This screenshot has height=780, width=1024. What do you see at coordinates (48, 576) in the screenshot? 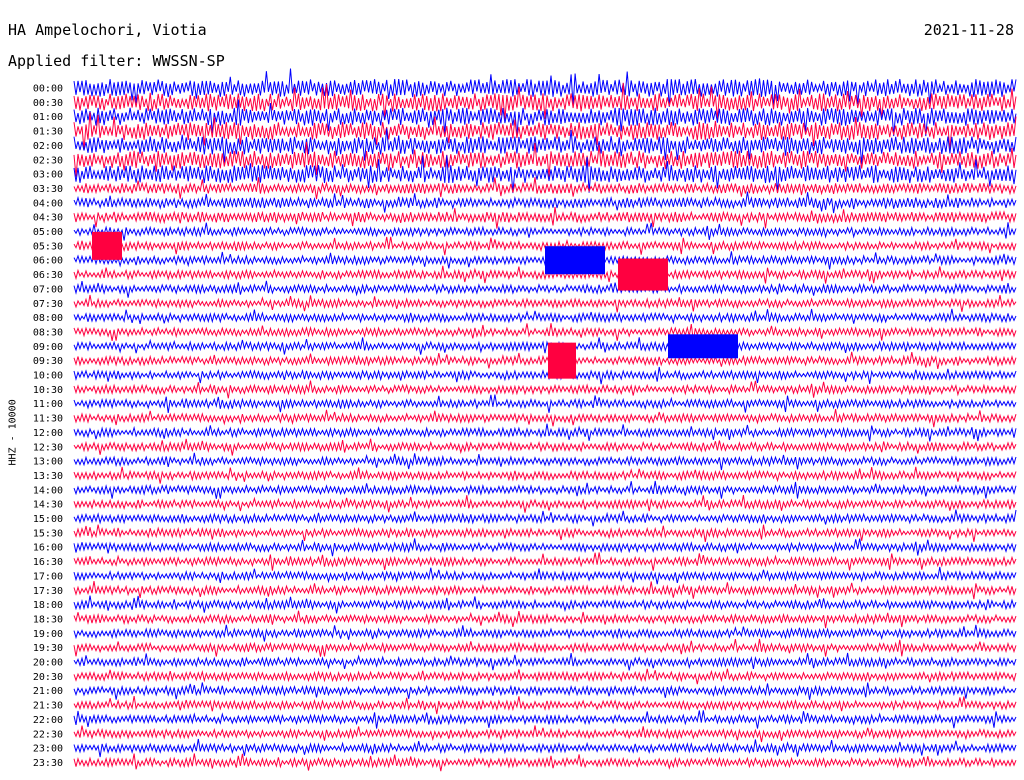
I see `time-label-1700: 17:00` at bounding box center [48, 576].